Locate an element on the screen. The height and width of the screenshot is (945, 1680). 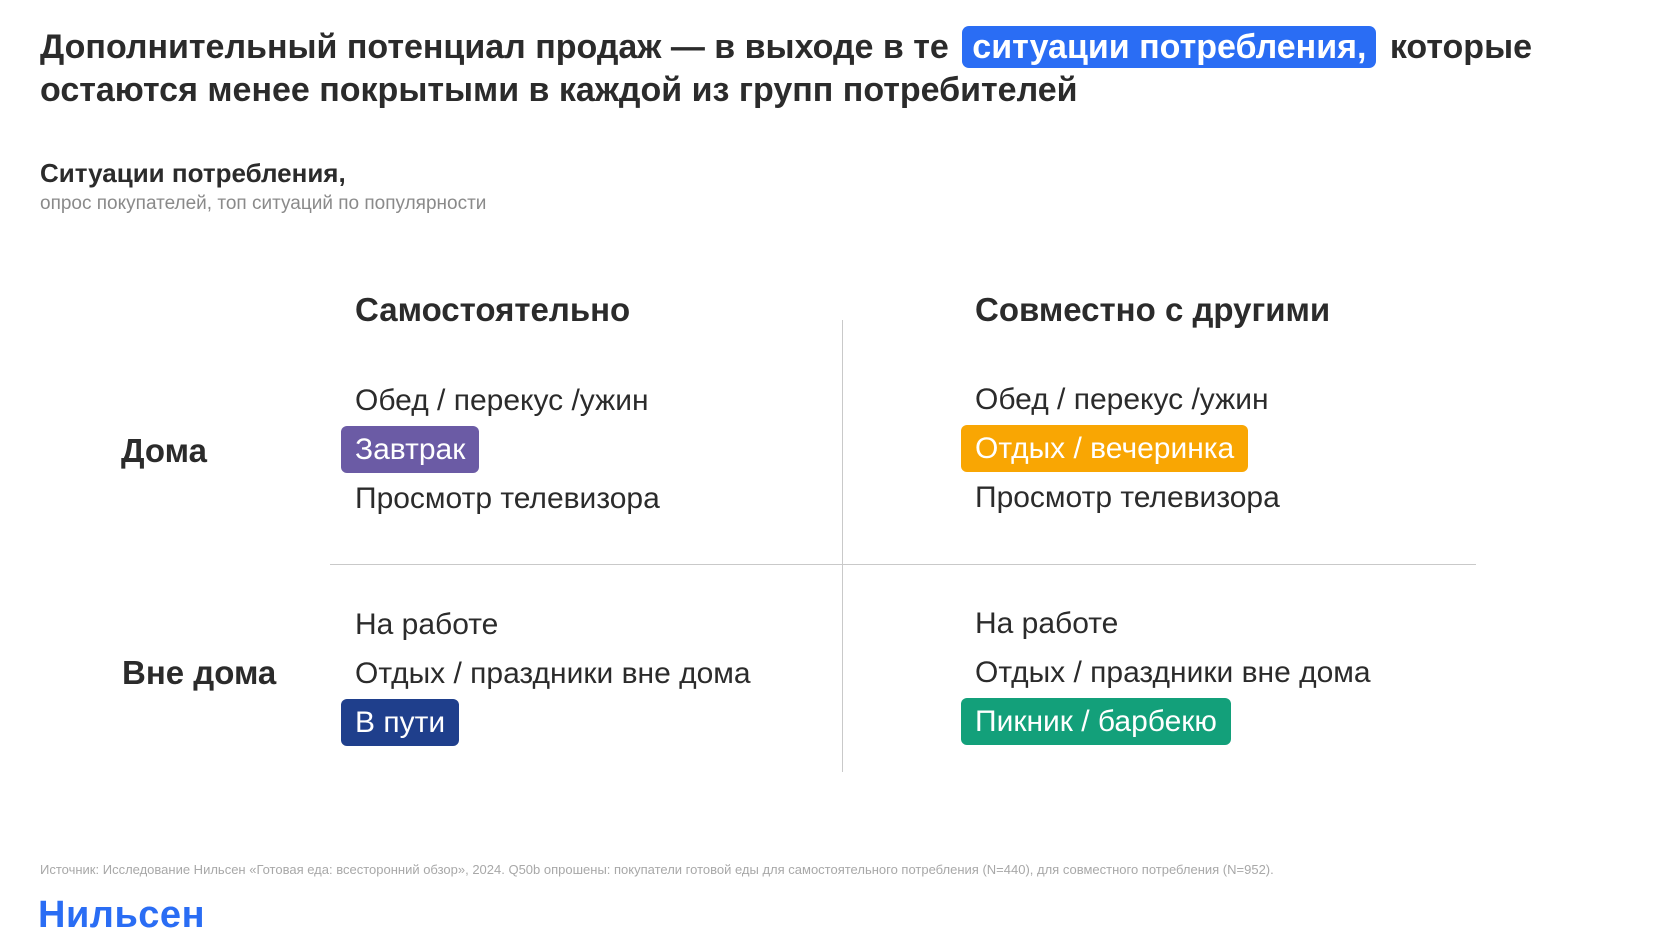
column-header-alone: Самостоятельно is located at coordinates (493, 309).